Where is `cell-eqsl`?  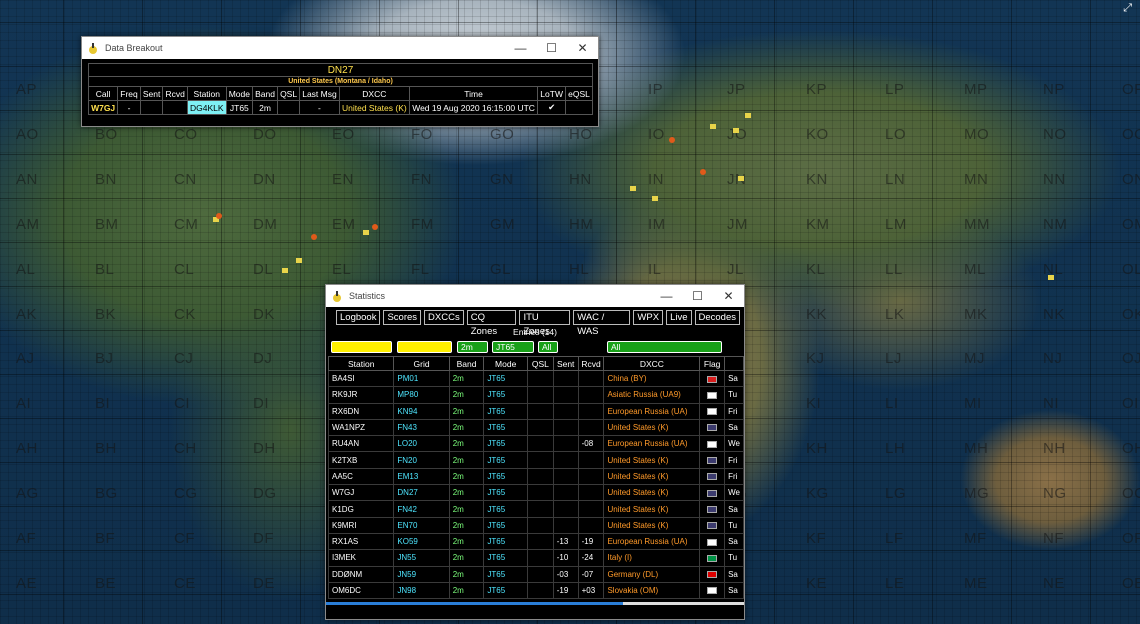 cell-eqsl is located at coordinates (579, 107).